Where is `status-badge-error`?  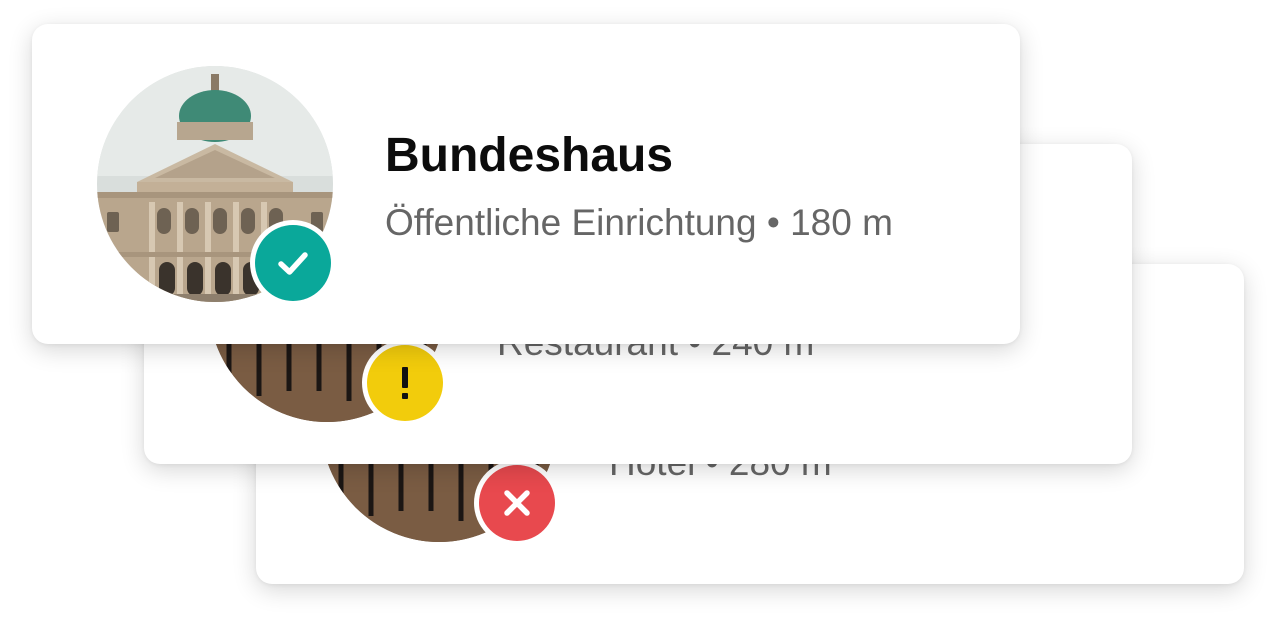
status-badge-error is located at coordinates (517, 503).